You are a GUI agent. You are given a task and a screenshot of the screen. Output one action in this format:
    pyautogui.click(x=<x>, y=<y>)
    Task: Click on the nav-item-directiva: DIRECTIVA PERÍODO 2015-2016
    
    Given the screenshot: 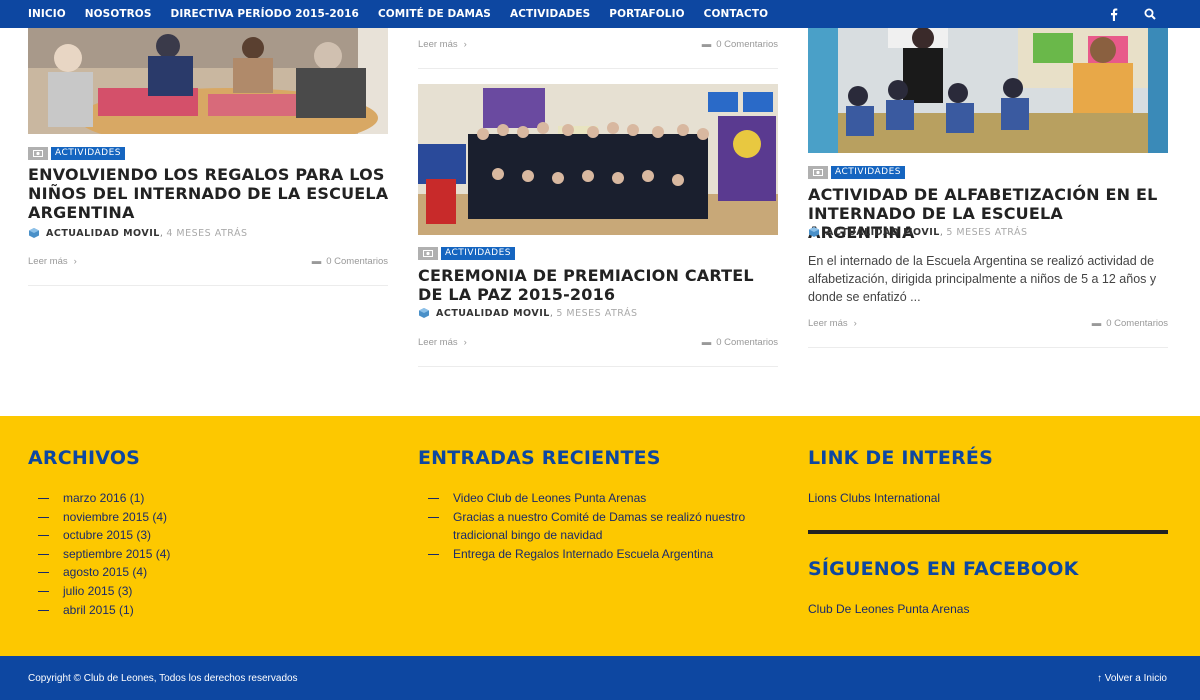 What is the action you would take?
    pyautogui.click(x=265, y=14)
    